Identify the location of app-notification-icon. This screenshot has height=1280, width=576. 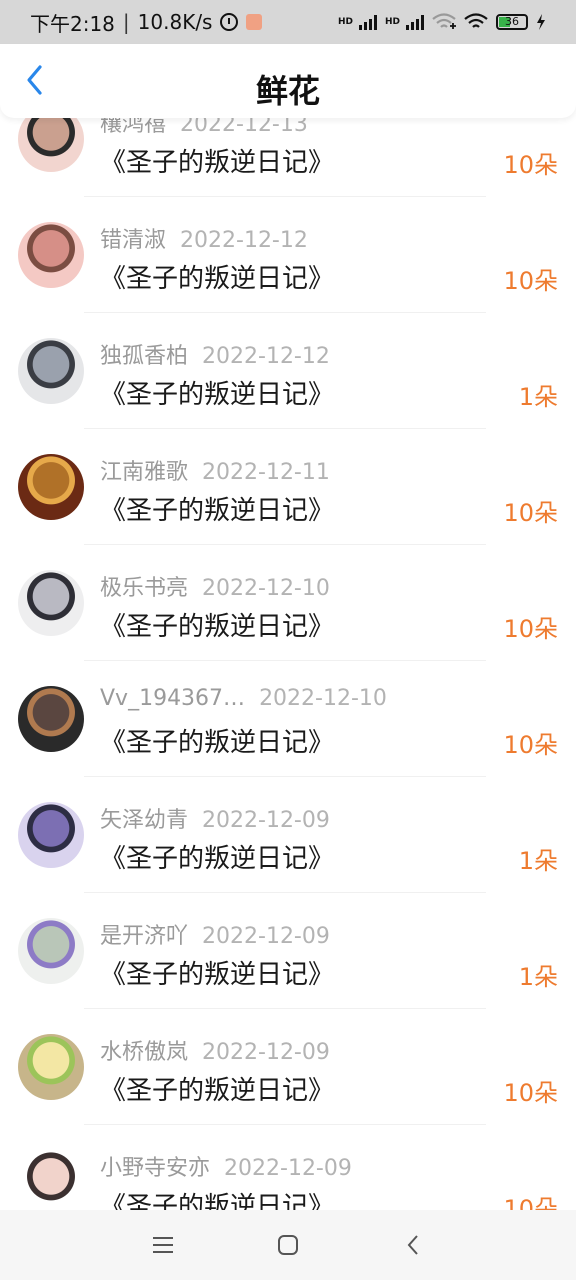
(254, 22).